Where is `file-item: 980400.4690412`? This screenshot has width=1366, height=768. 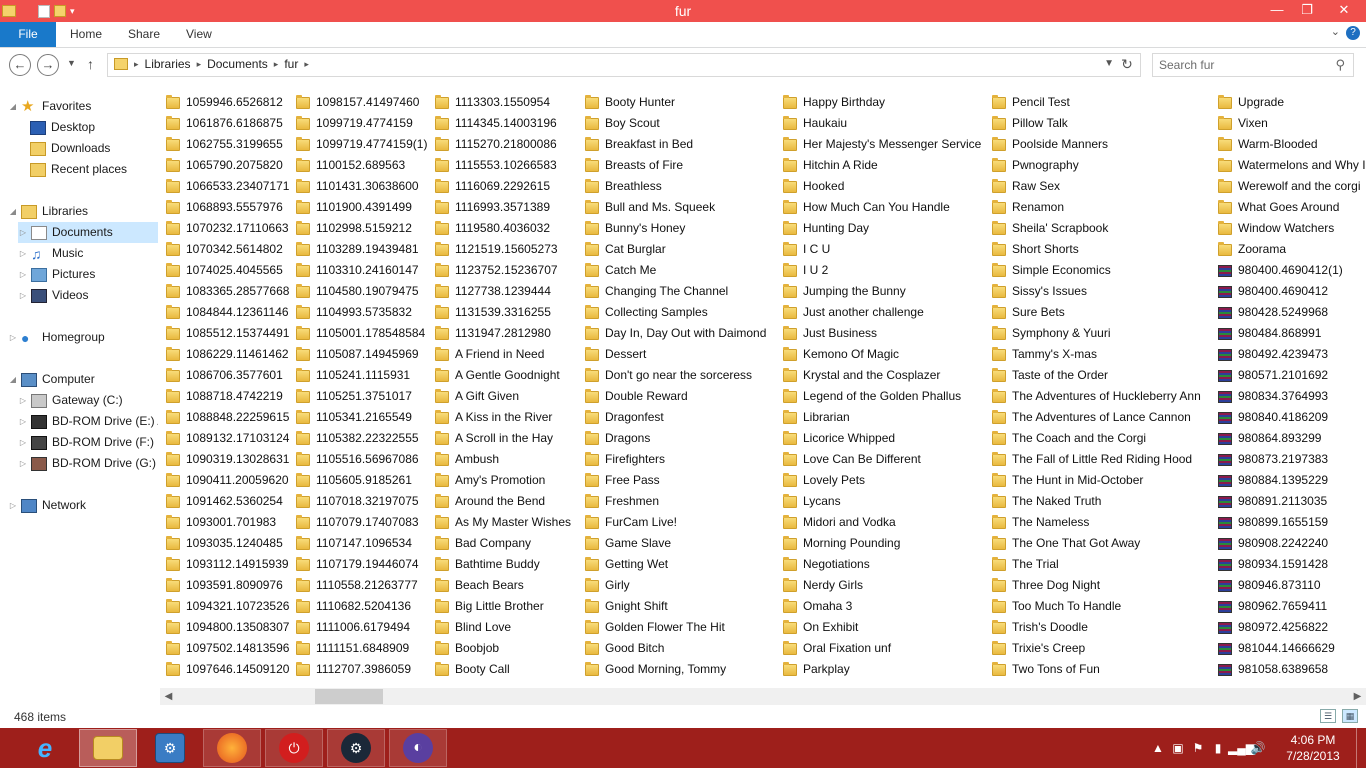
file-item: 980400.4690412 is located at coordinates (1292, 291).